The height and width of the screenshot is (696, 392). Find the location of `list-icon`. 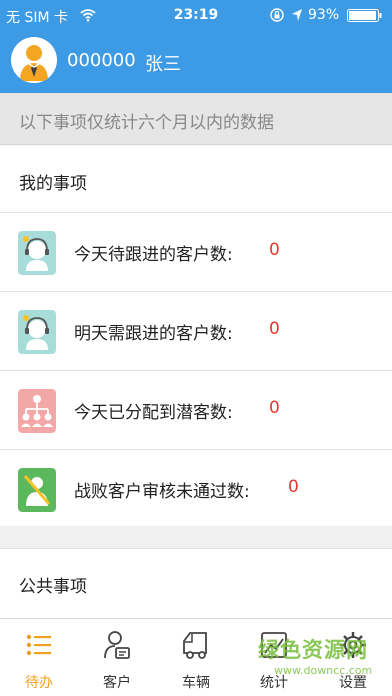

list-icon is located at coordinates (38, 645).